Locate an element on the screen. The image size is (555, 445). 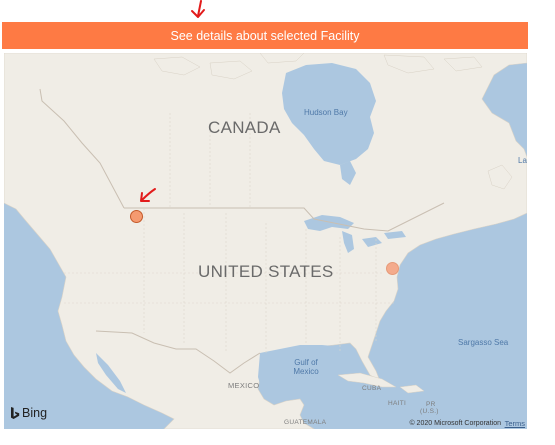
bing-logo: Bing is located at coordinates (28, 413).